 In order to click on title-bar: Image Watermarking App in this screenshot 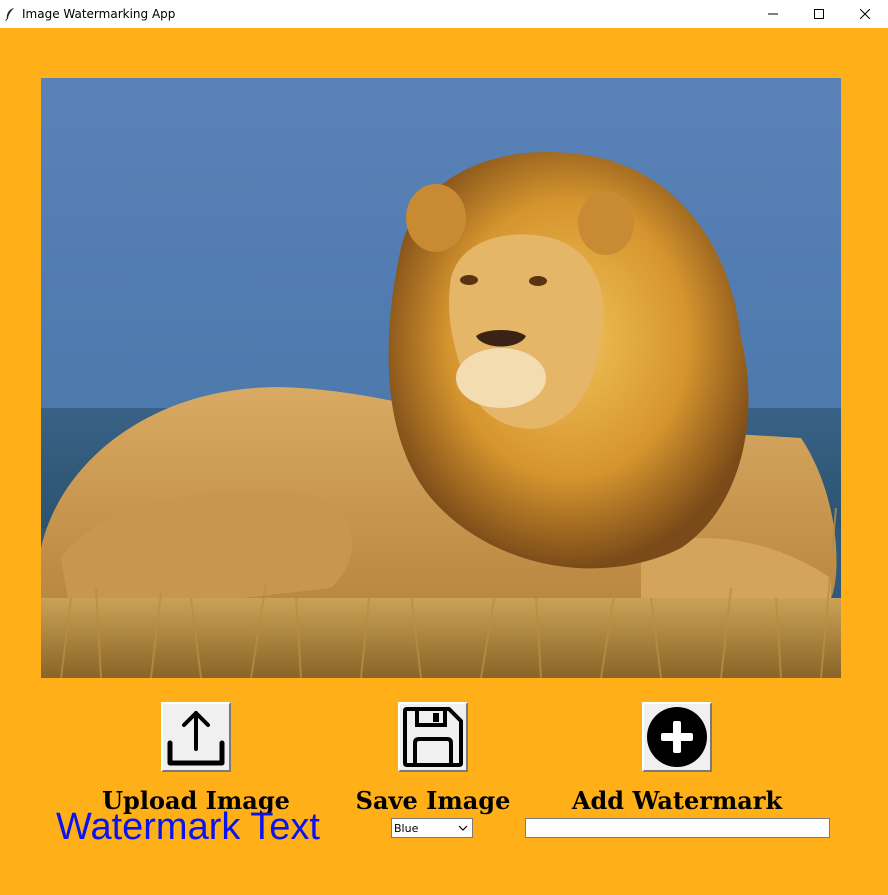, I will do `click(444, 14)`.